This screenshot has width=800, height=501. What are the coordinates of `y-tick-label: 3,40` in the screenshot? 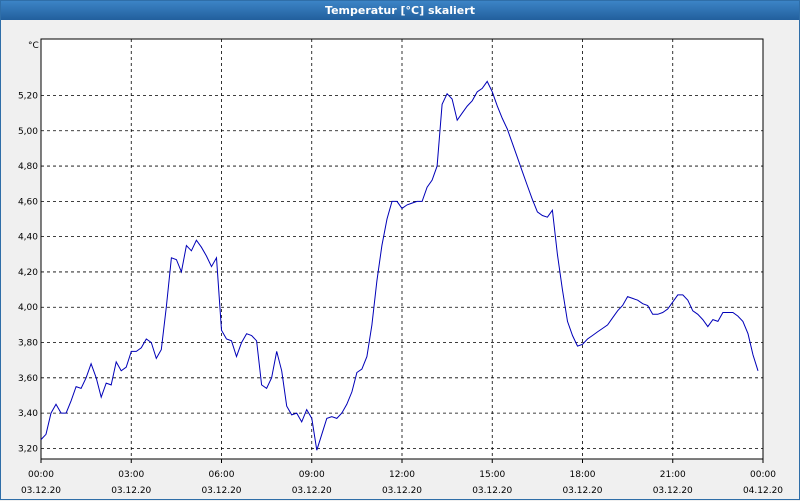 It's located at (28, 414).